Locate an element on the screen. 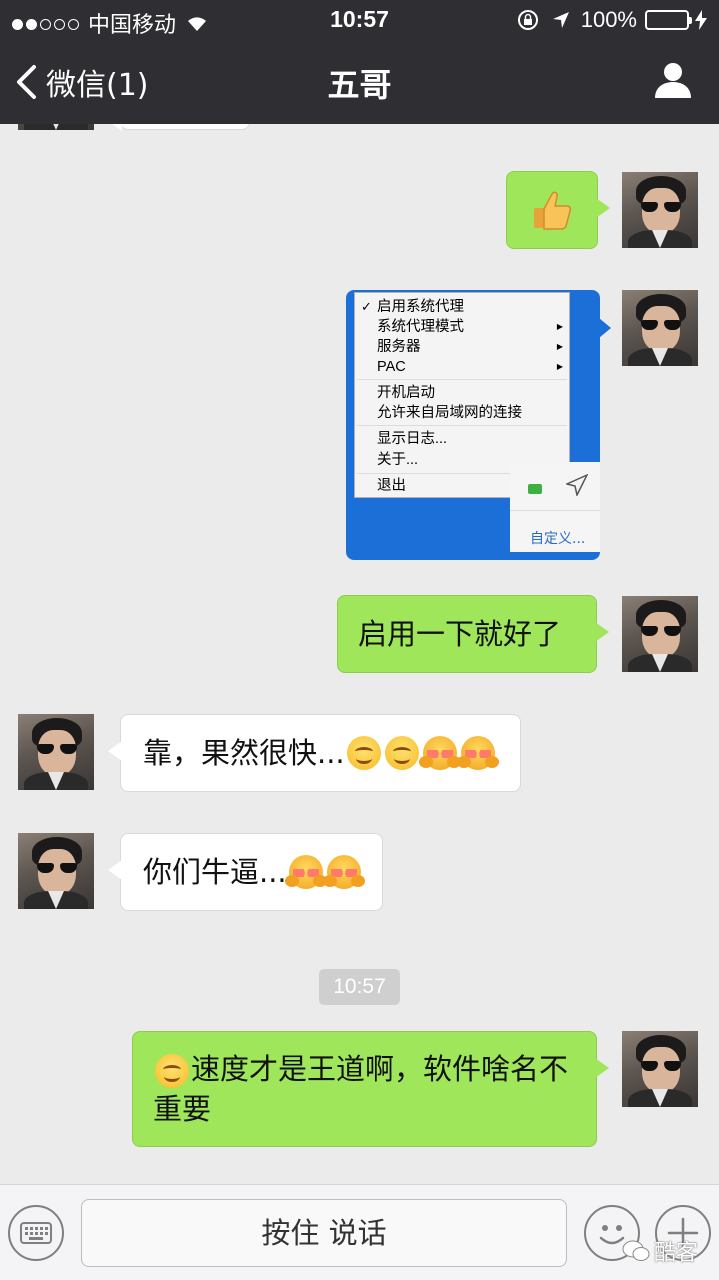  thumbs-up-icon is located at coordinates (553, 210).